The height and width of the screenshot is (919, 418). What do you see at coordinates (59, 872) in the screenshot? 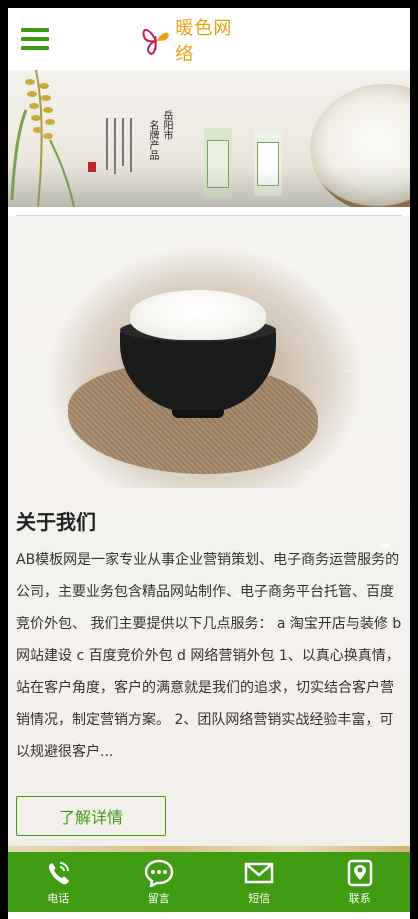
I see `phone-icon` at bounding box center [59, 872].